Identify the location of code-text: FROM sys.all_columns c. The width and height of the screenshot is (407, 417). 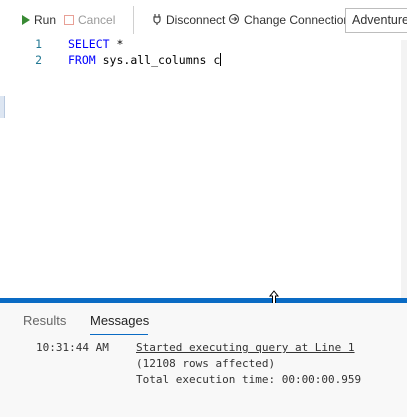
(145, 60).